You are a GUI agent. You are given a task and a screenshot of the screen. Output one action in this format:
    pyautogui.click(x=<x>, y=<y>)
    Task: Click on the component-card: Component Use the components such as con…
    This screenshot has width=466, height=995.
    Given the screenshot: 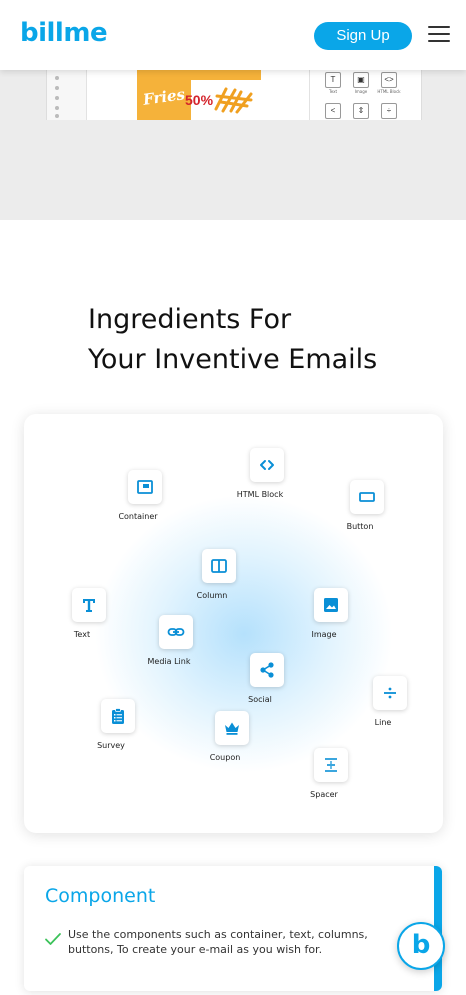 What is the action you would take?
    pyautogui.click(x=233, y=928)
    